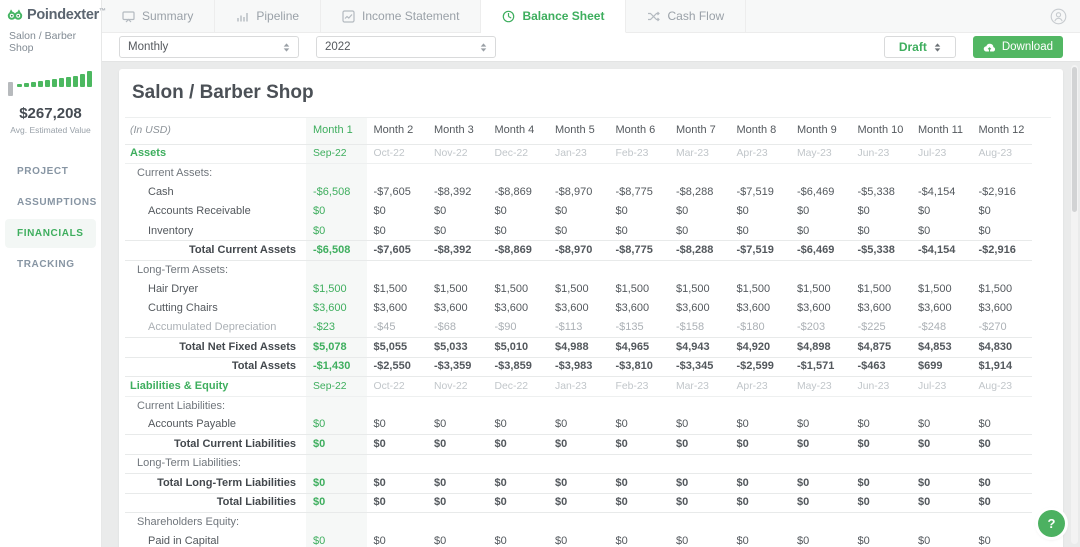  I want to click on table-row-current-assets: Current Assets:, so click(578, 173).